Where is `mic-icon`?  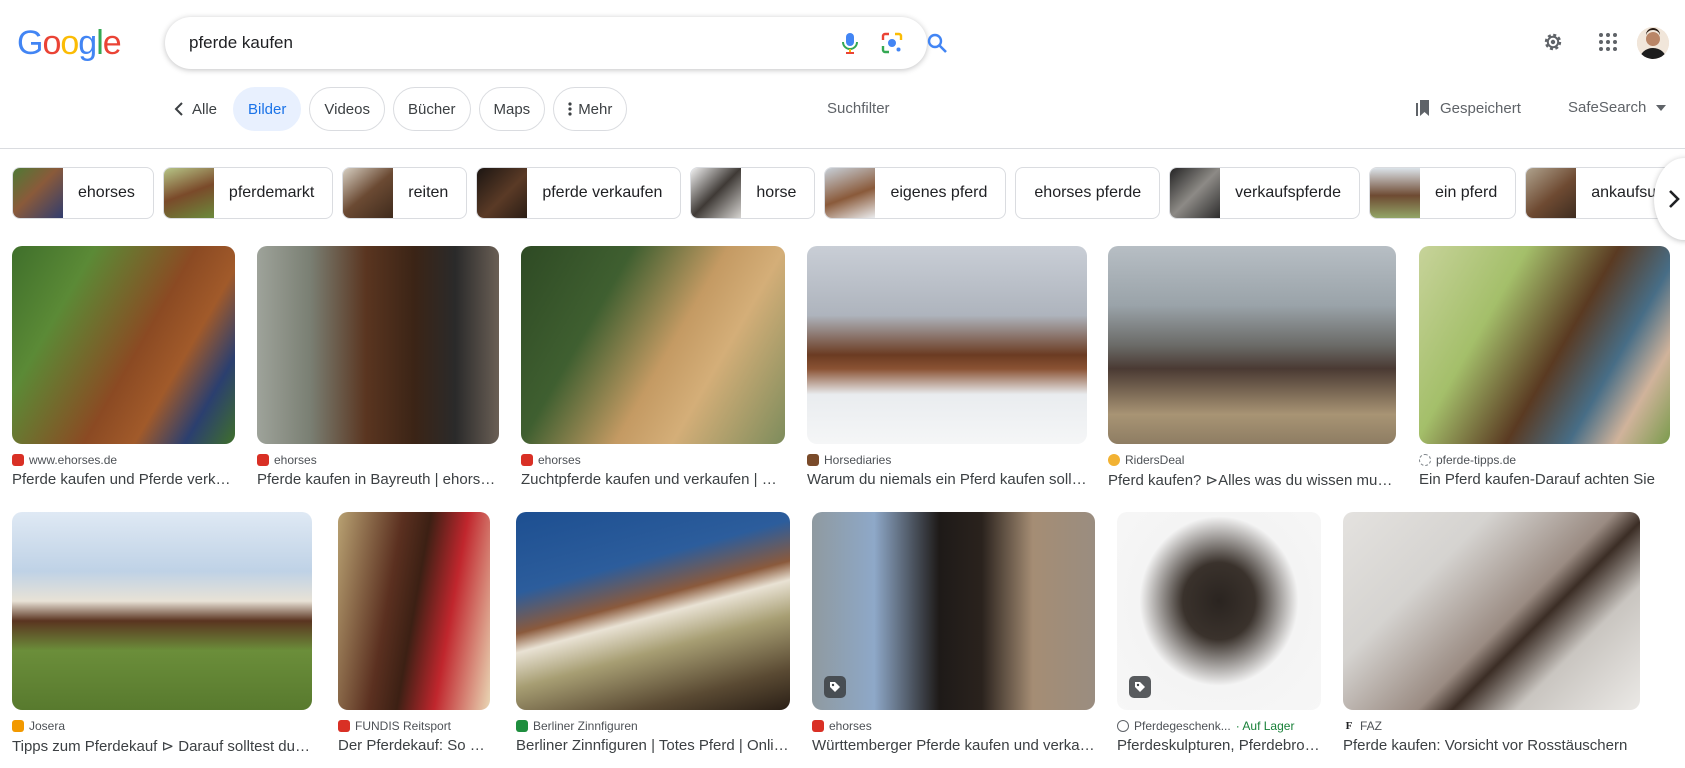 mic-icon is located at coordinates (850, 43).